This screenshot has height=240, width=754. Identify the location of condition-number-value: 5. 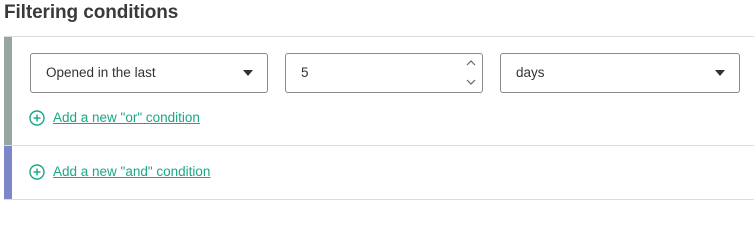
(305, 72).